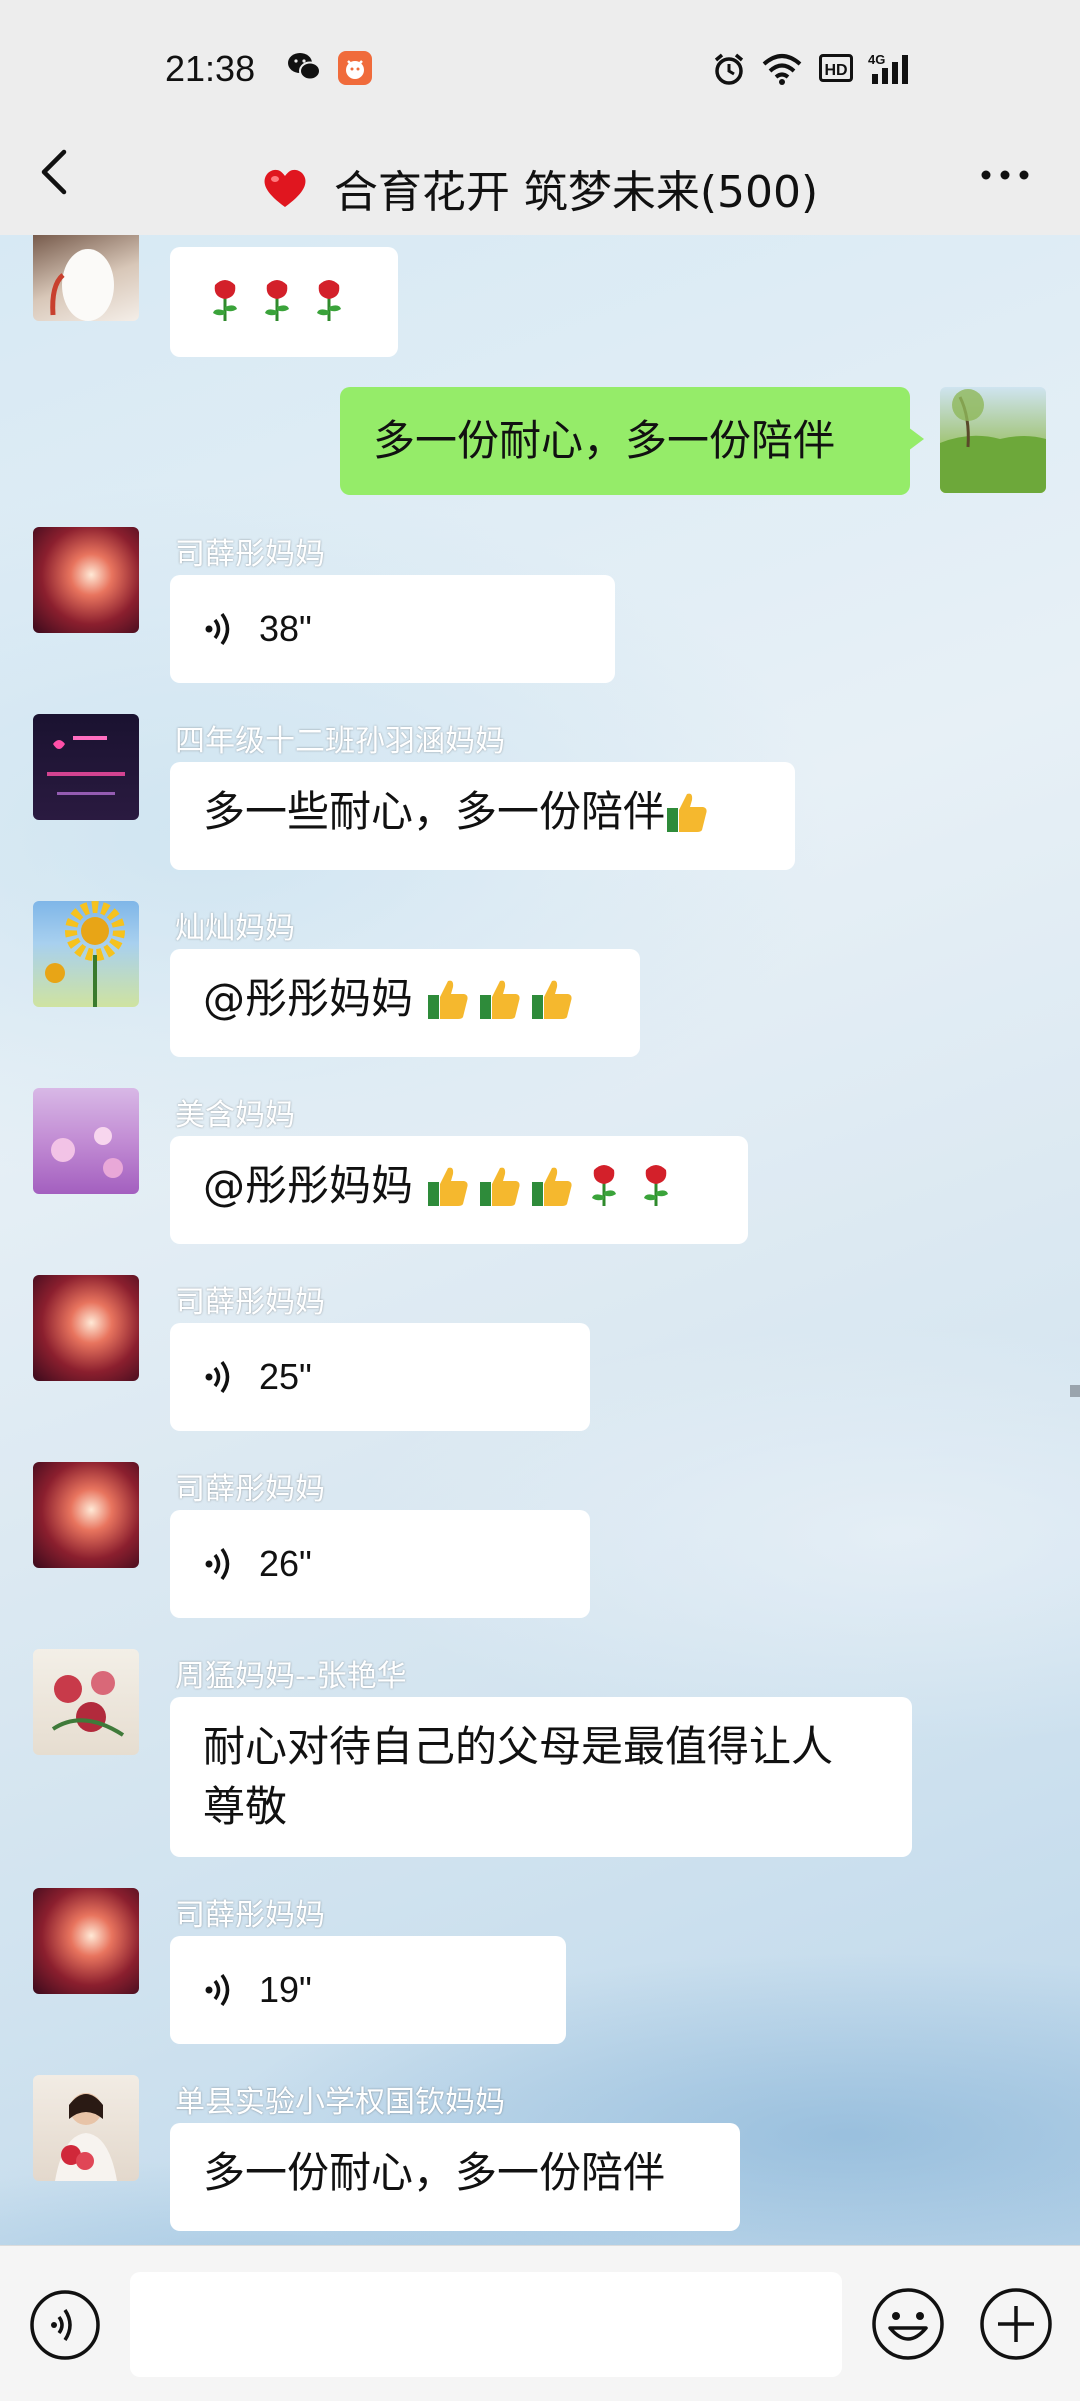  Describe the element at coordinates (380, 1377) in the screenshot. I see `voice-message-bubble: 25"` at that location.